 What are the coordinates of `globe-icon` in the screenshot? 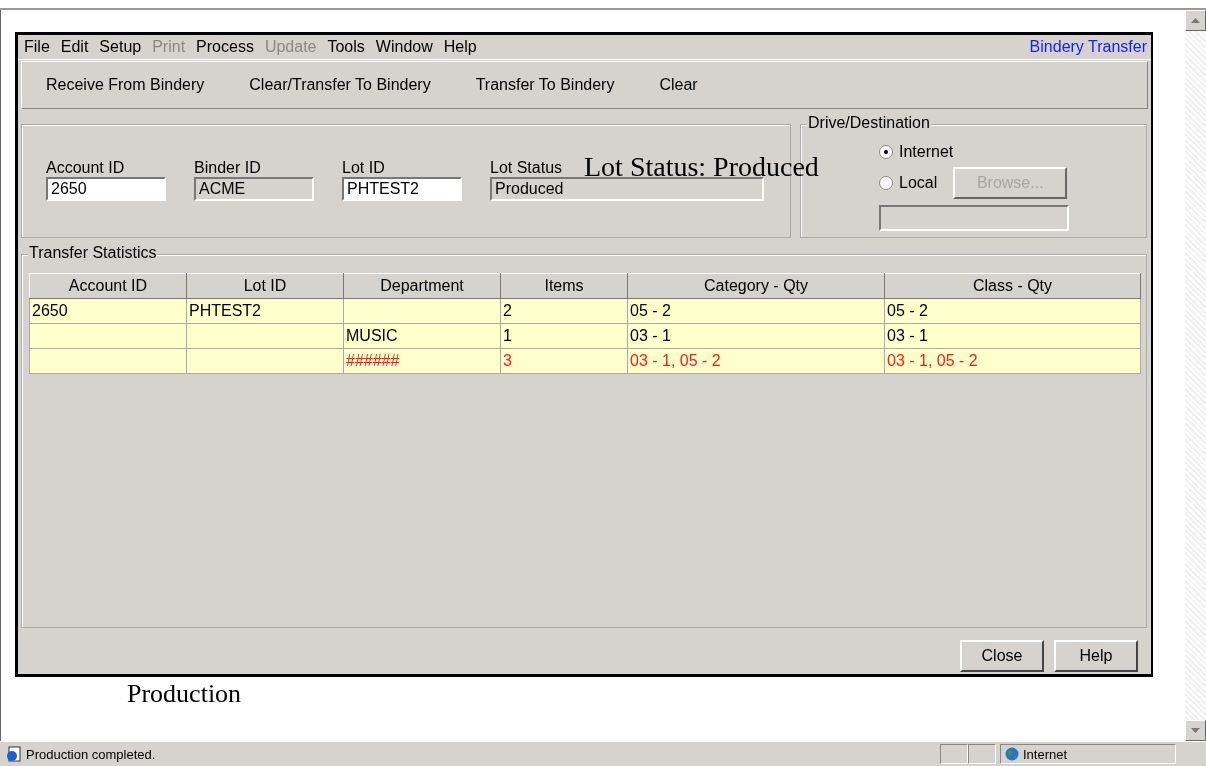 It's located at (1012, 754).